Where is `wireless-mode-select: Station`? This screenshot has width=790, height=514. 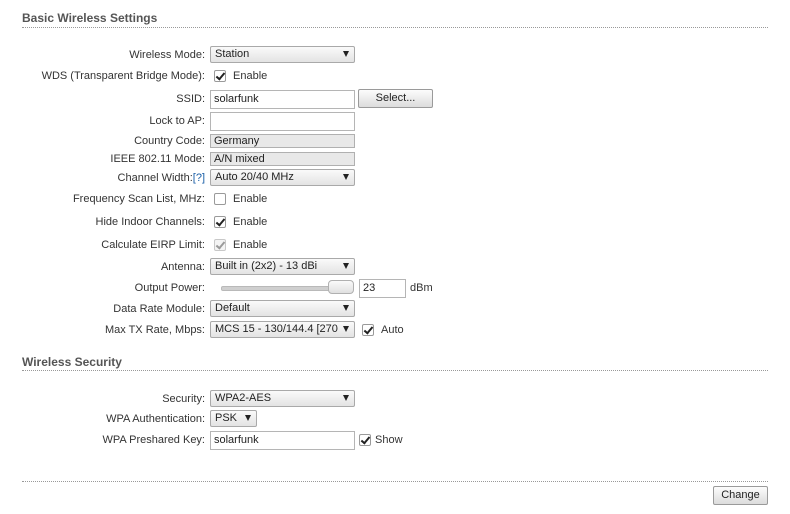 wireless-mode-select: Station is located at coordinates (282, 54).